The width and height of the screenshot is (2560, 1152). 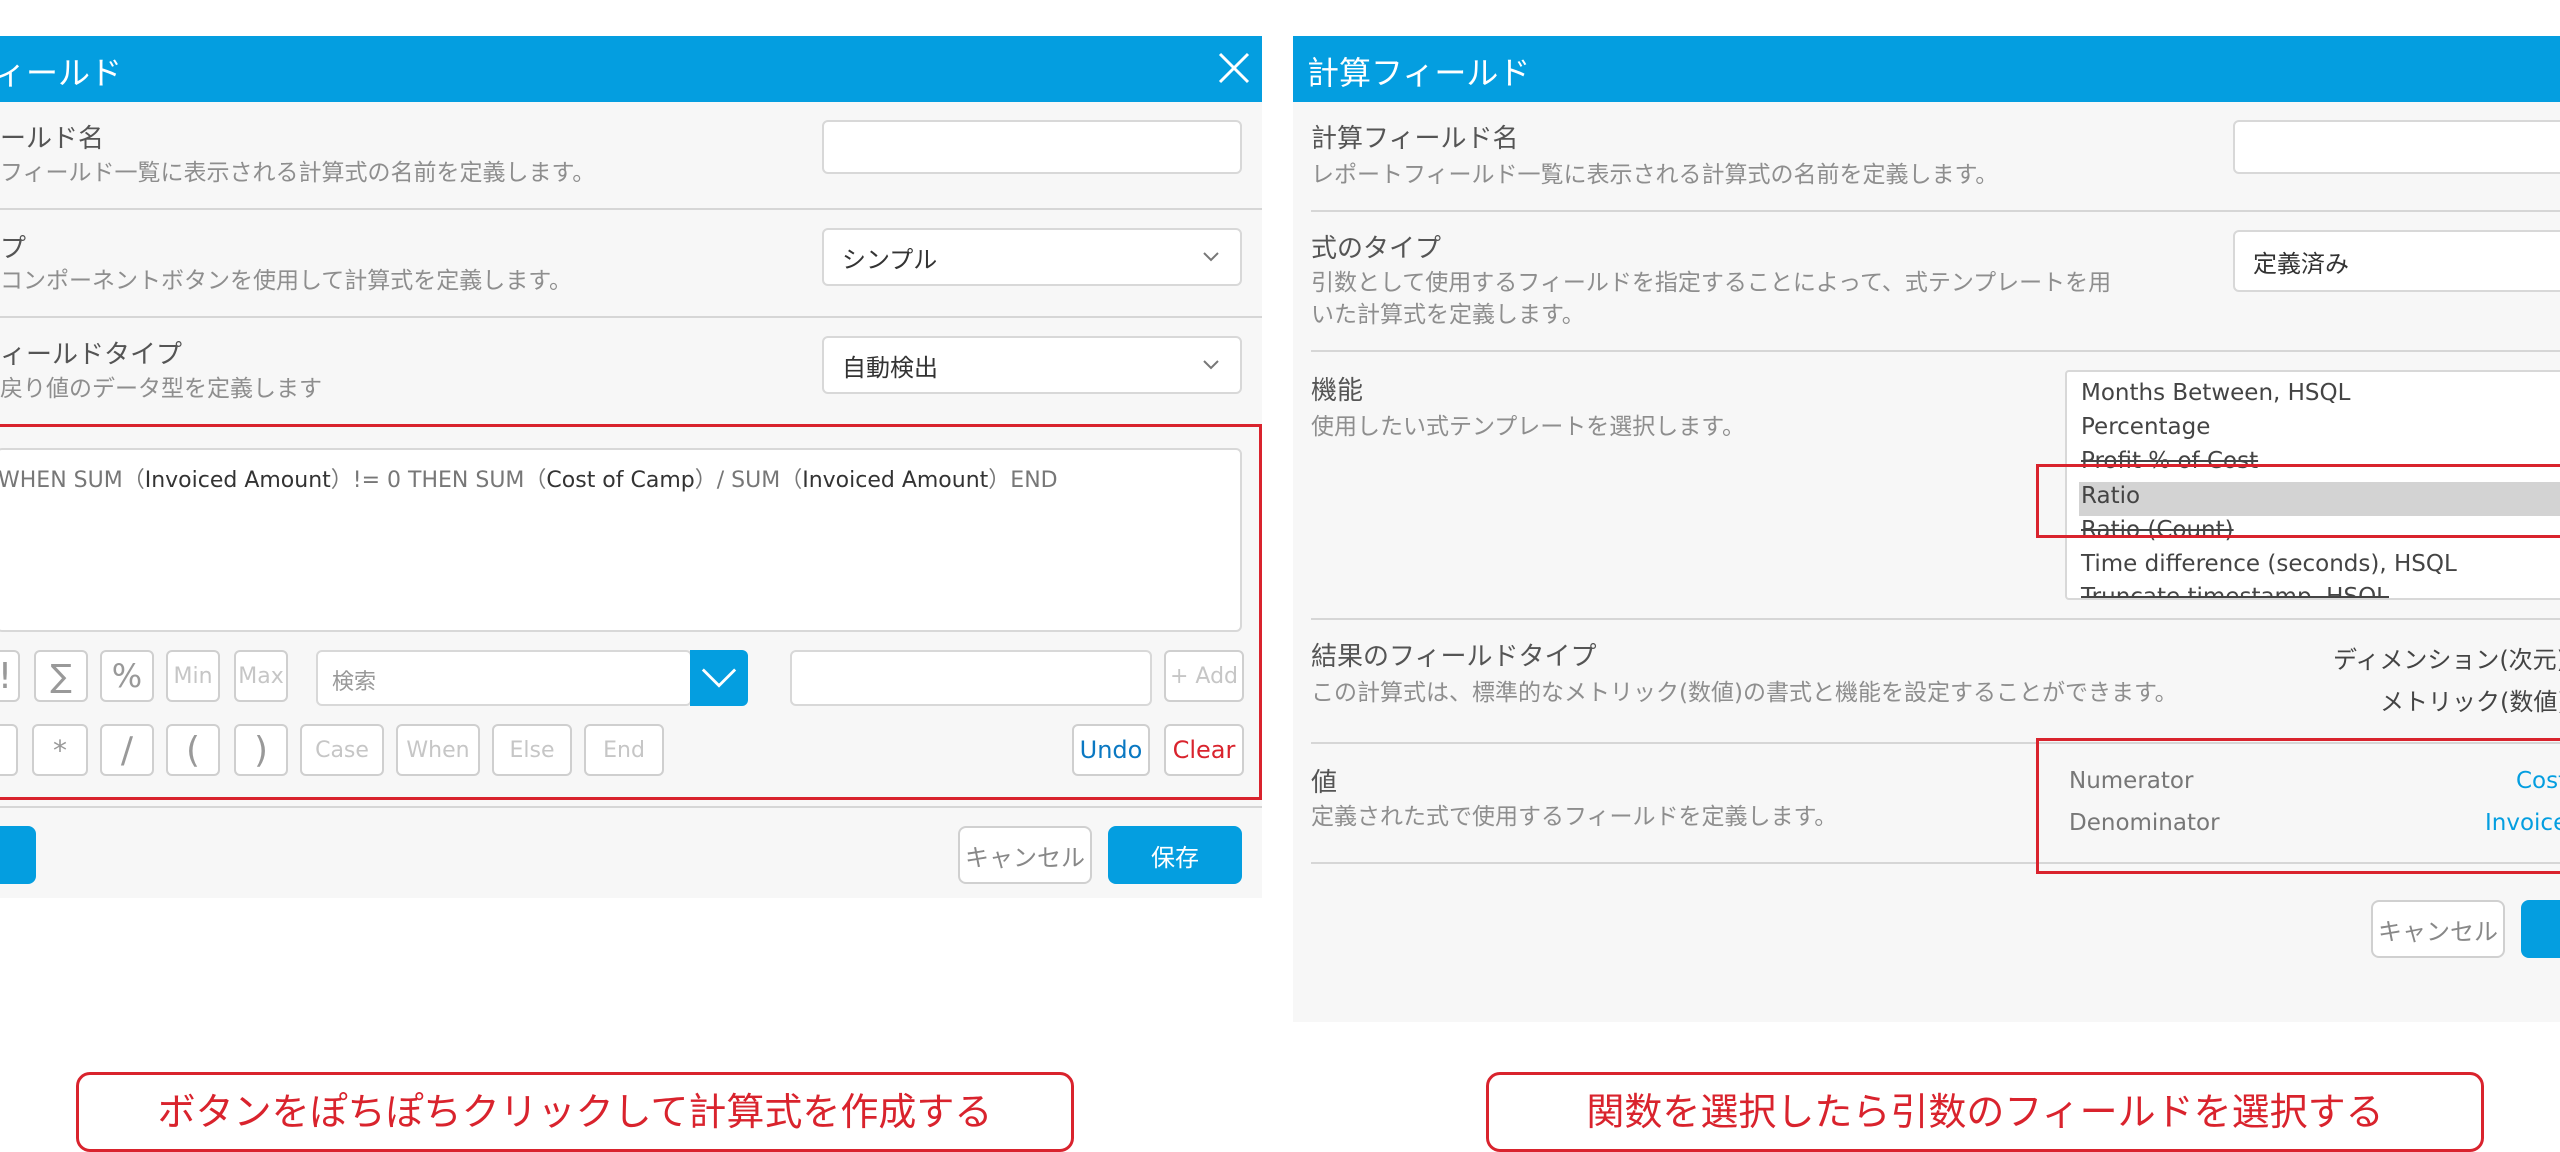 I want to click on field-type-select: 自動検出, so click(x=1032, y=365).